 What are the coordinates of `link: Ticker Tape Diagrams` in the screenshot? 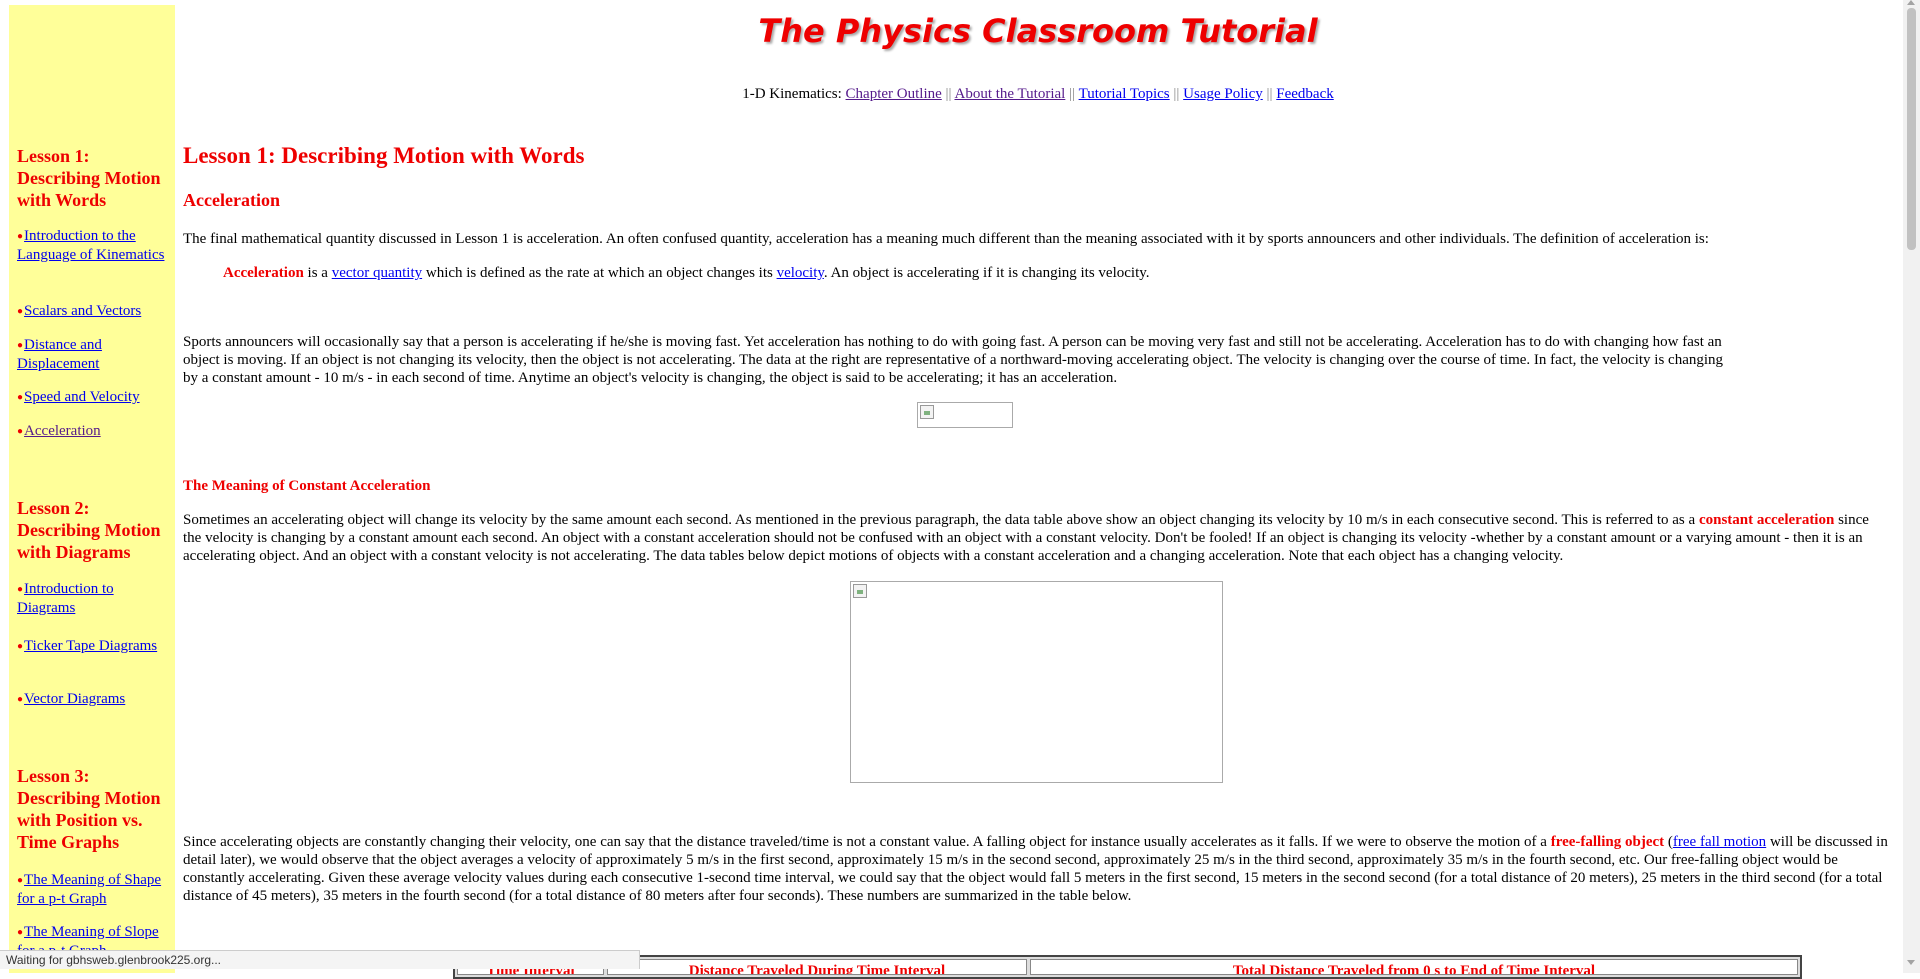 It's located at (90, 646).